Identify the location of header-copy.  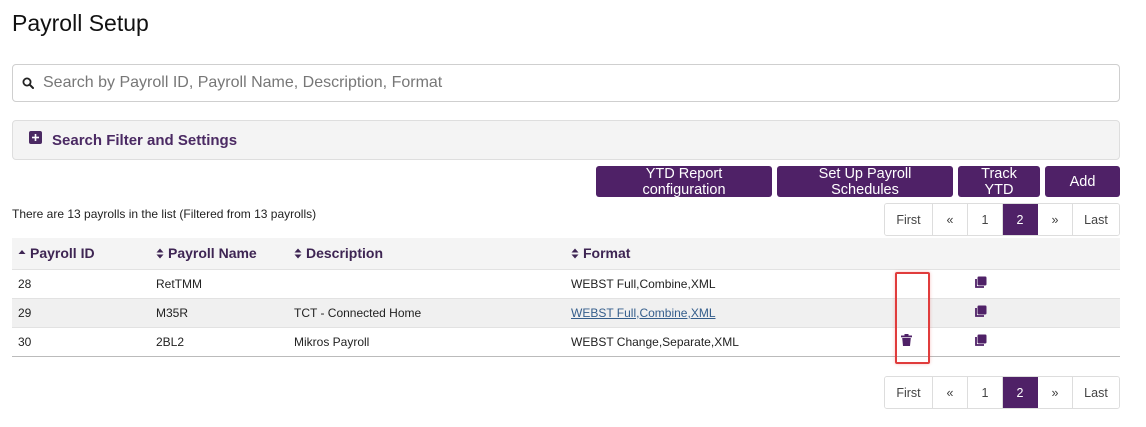
(1038, 253).